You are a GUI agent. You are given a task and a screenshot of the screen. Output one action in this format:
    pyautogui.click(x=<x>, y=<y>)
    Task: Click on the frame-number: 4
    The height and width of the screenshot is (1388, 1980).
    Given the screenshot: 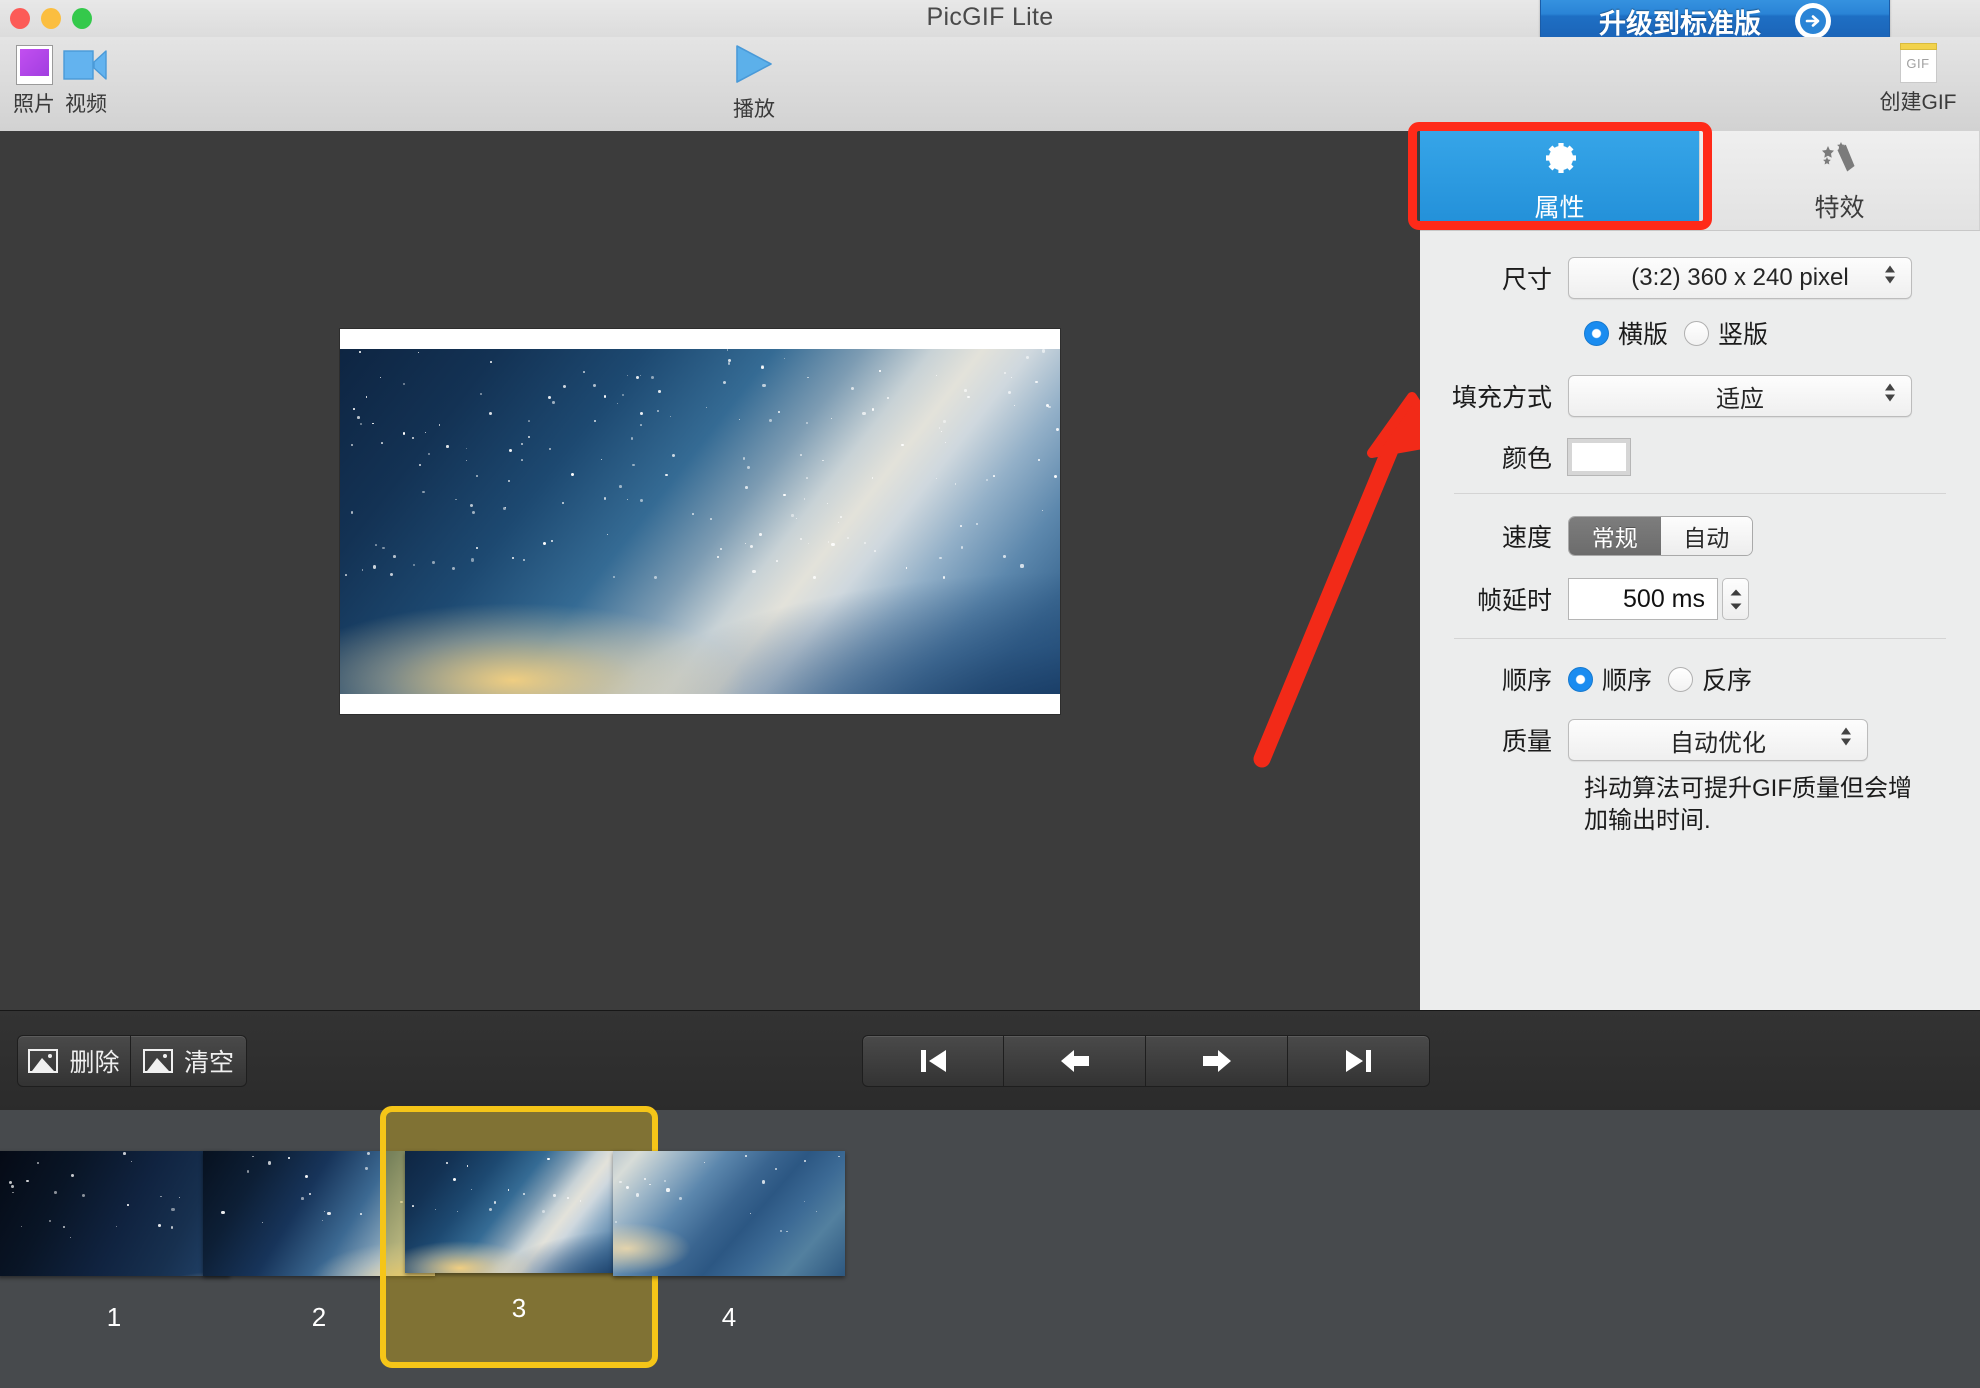 What is the action you would take?
    pyautogui.click(x=729, y=1317)
    